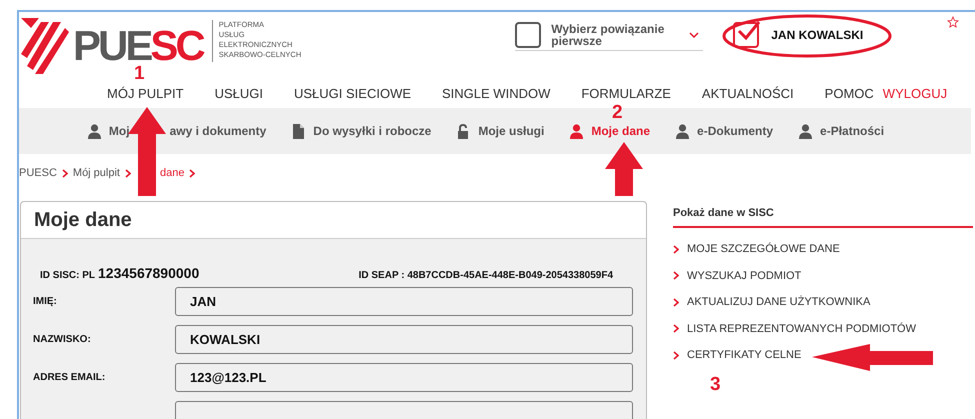 The height and width of the screenshot is (419, 975). What do you see at coordinates (744, 276) in the screenshot?
I see `sidebar-link: WYSZUKAJ PODMIOT` at bounding box center [744, 276].